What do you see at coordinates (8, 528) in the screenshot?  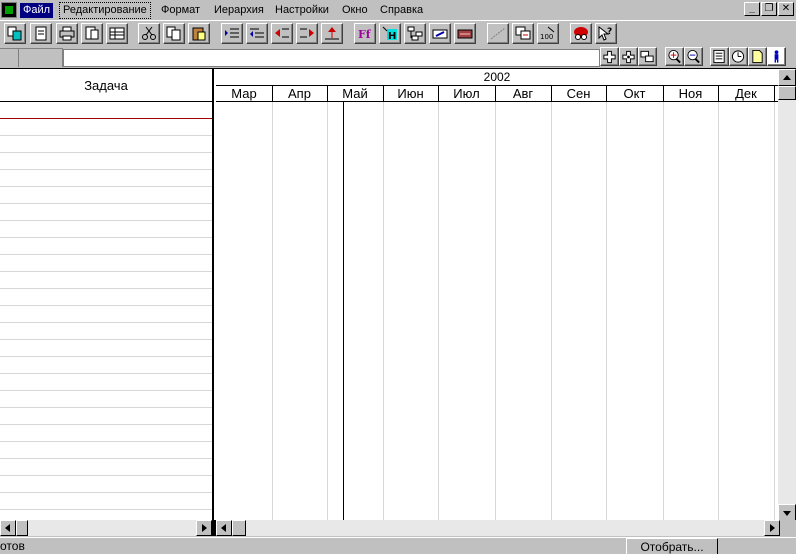 I see `scroll-left-button` at bounding box center [8, 528].